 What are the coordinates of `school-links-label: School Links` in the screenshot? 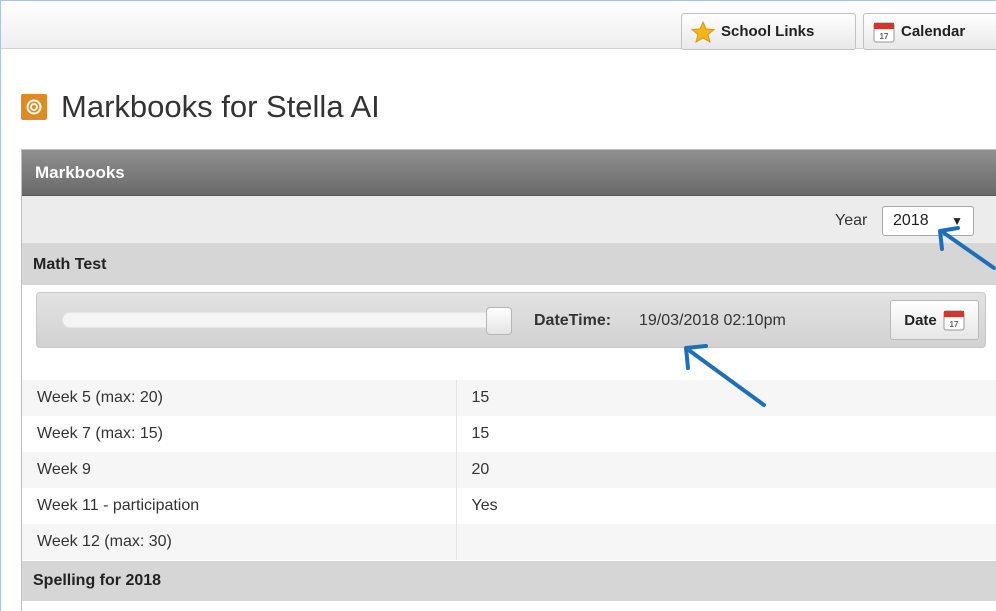 It's located at (768, 31).